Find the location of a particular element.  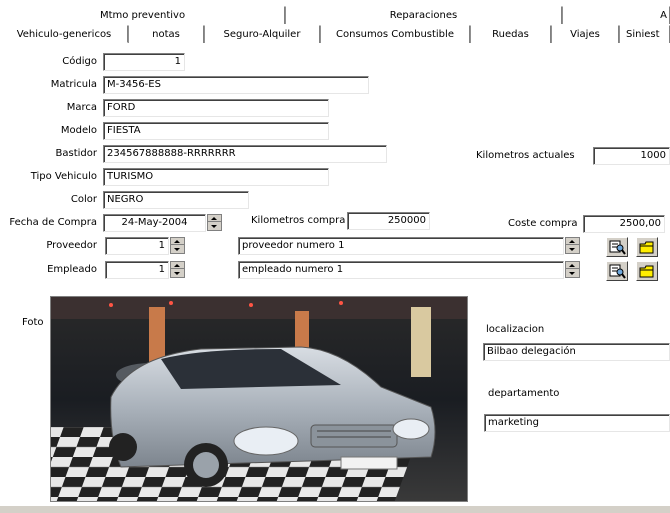

km-compra-field: 250000 is located at coordinates (388, 221).